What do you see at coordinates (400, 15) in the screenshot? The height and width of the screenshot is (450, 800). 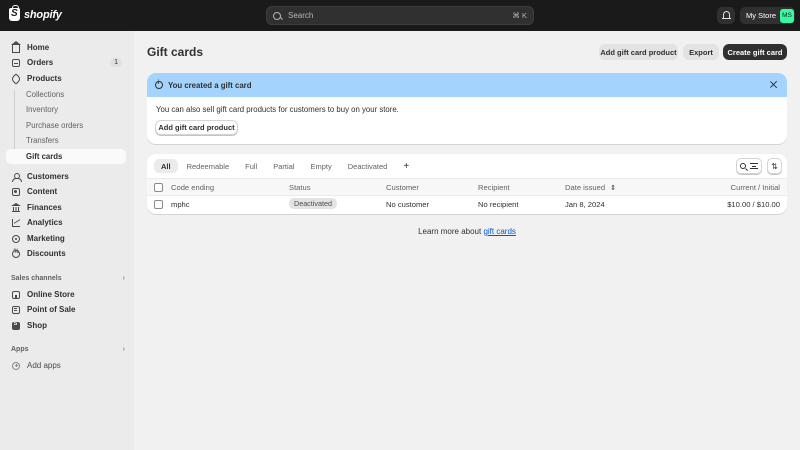 I see `search-input: Search ⌘ K` at bounding box center [400, 15].